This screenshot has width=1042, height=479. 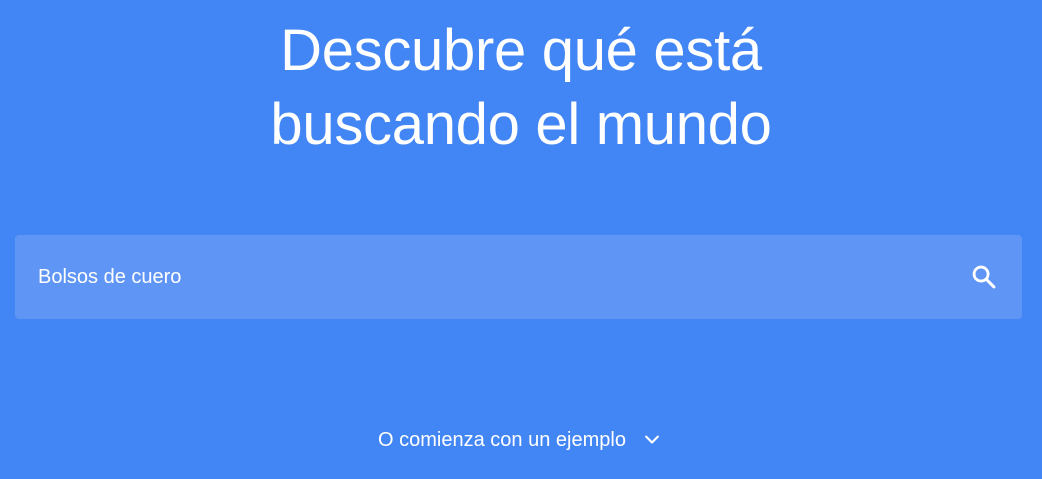 I want to click on search-icon, so click(x=984, y=277).